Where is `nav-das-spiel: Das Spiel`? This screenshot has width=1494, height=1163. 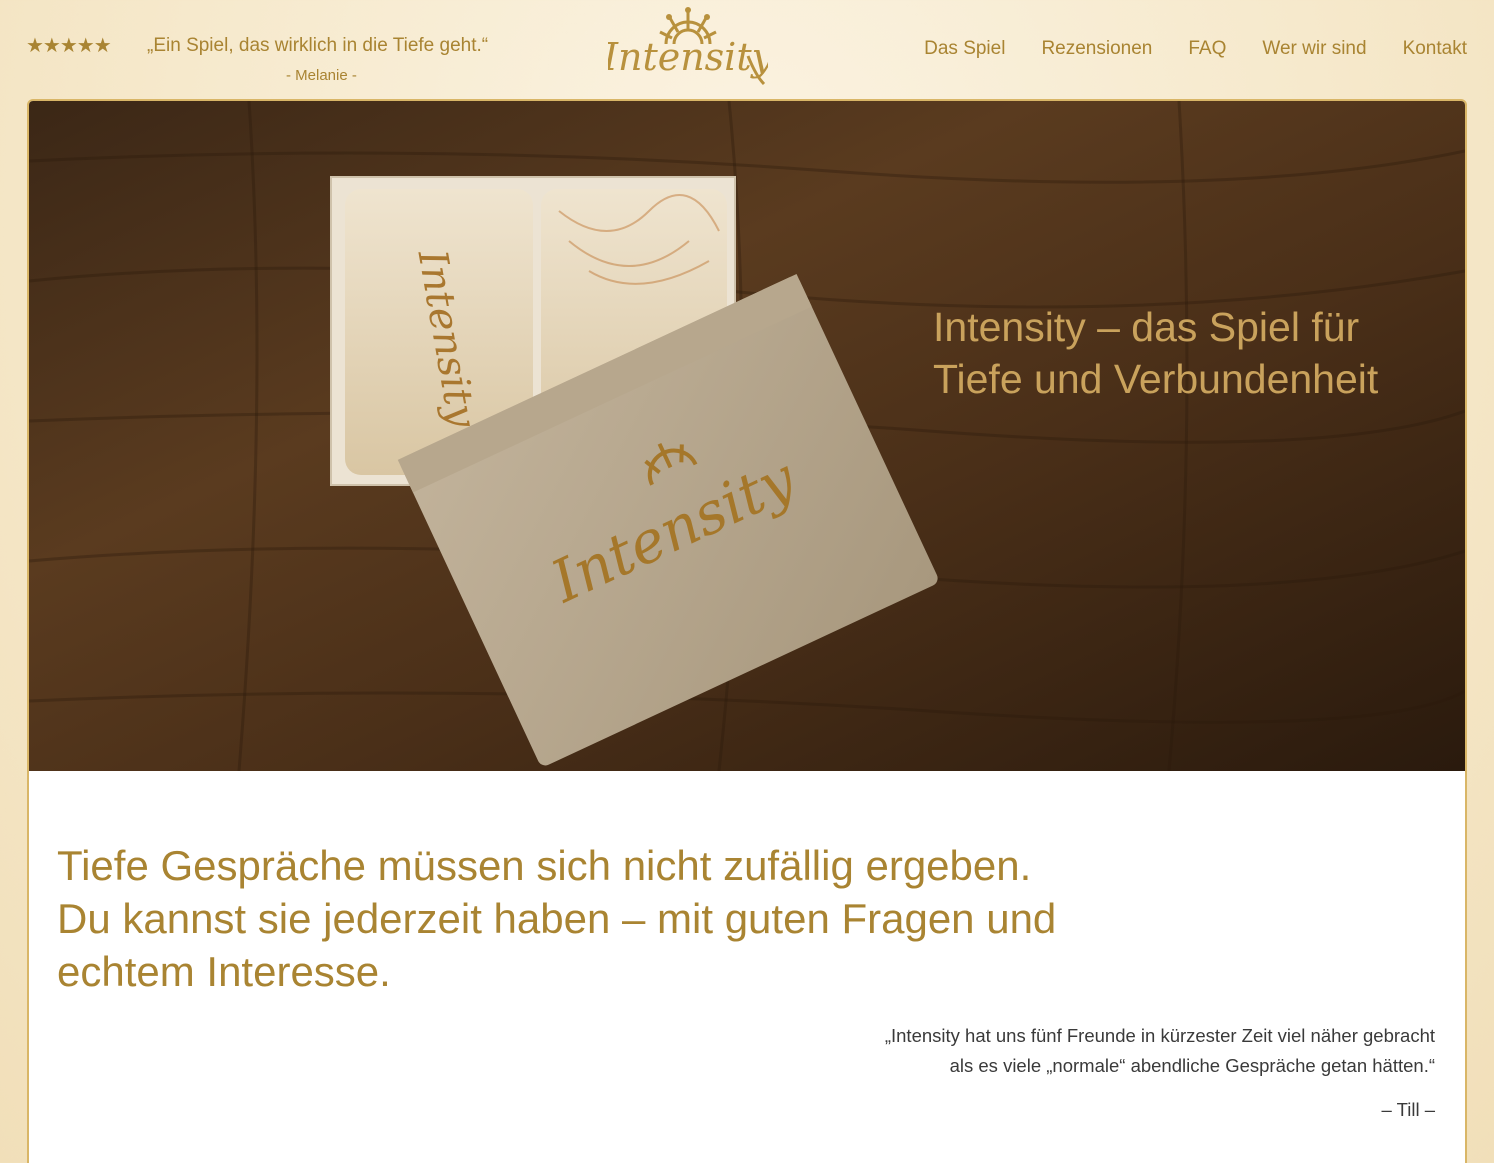 nav-das-spiel: Das Spiel is located at coordinates (964, 49).